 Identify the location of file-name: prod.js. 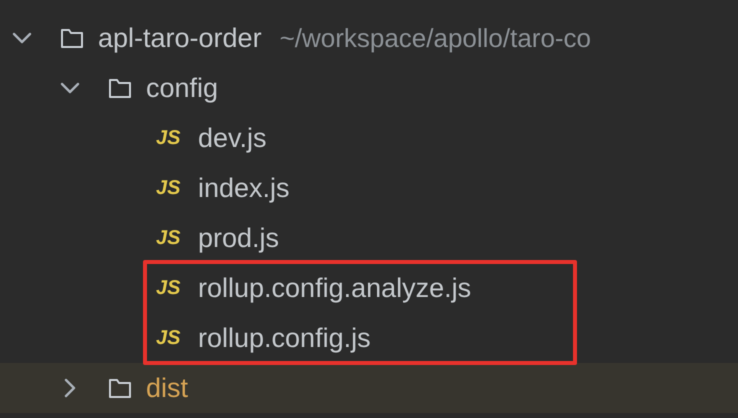
(239, 238).